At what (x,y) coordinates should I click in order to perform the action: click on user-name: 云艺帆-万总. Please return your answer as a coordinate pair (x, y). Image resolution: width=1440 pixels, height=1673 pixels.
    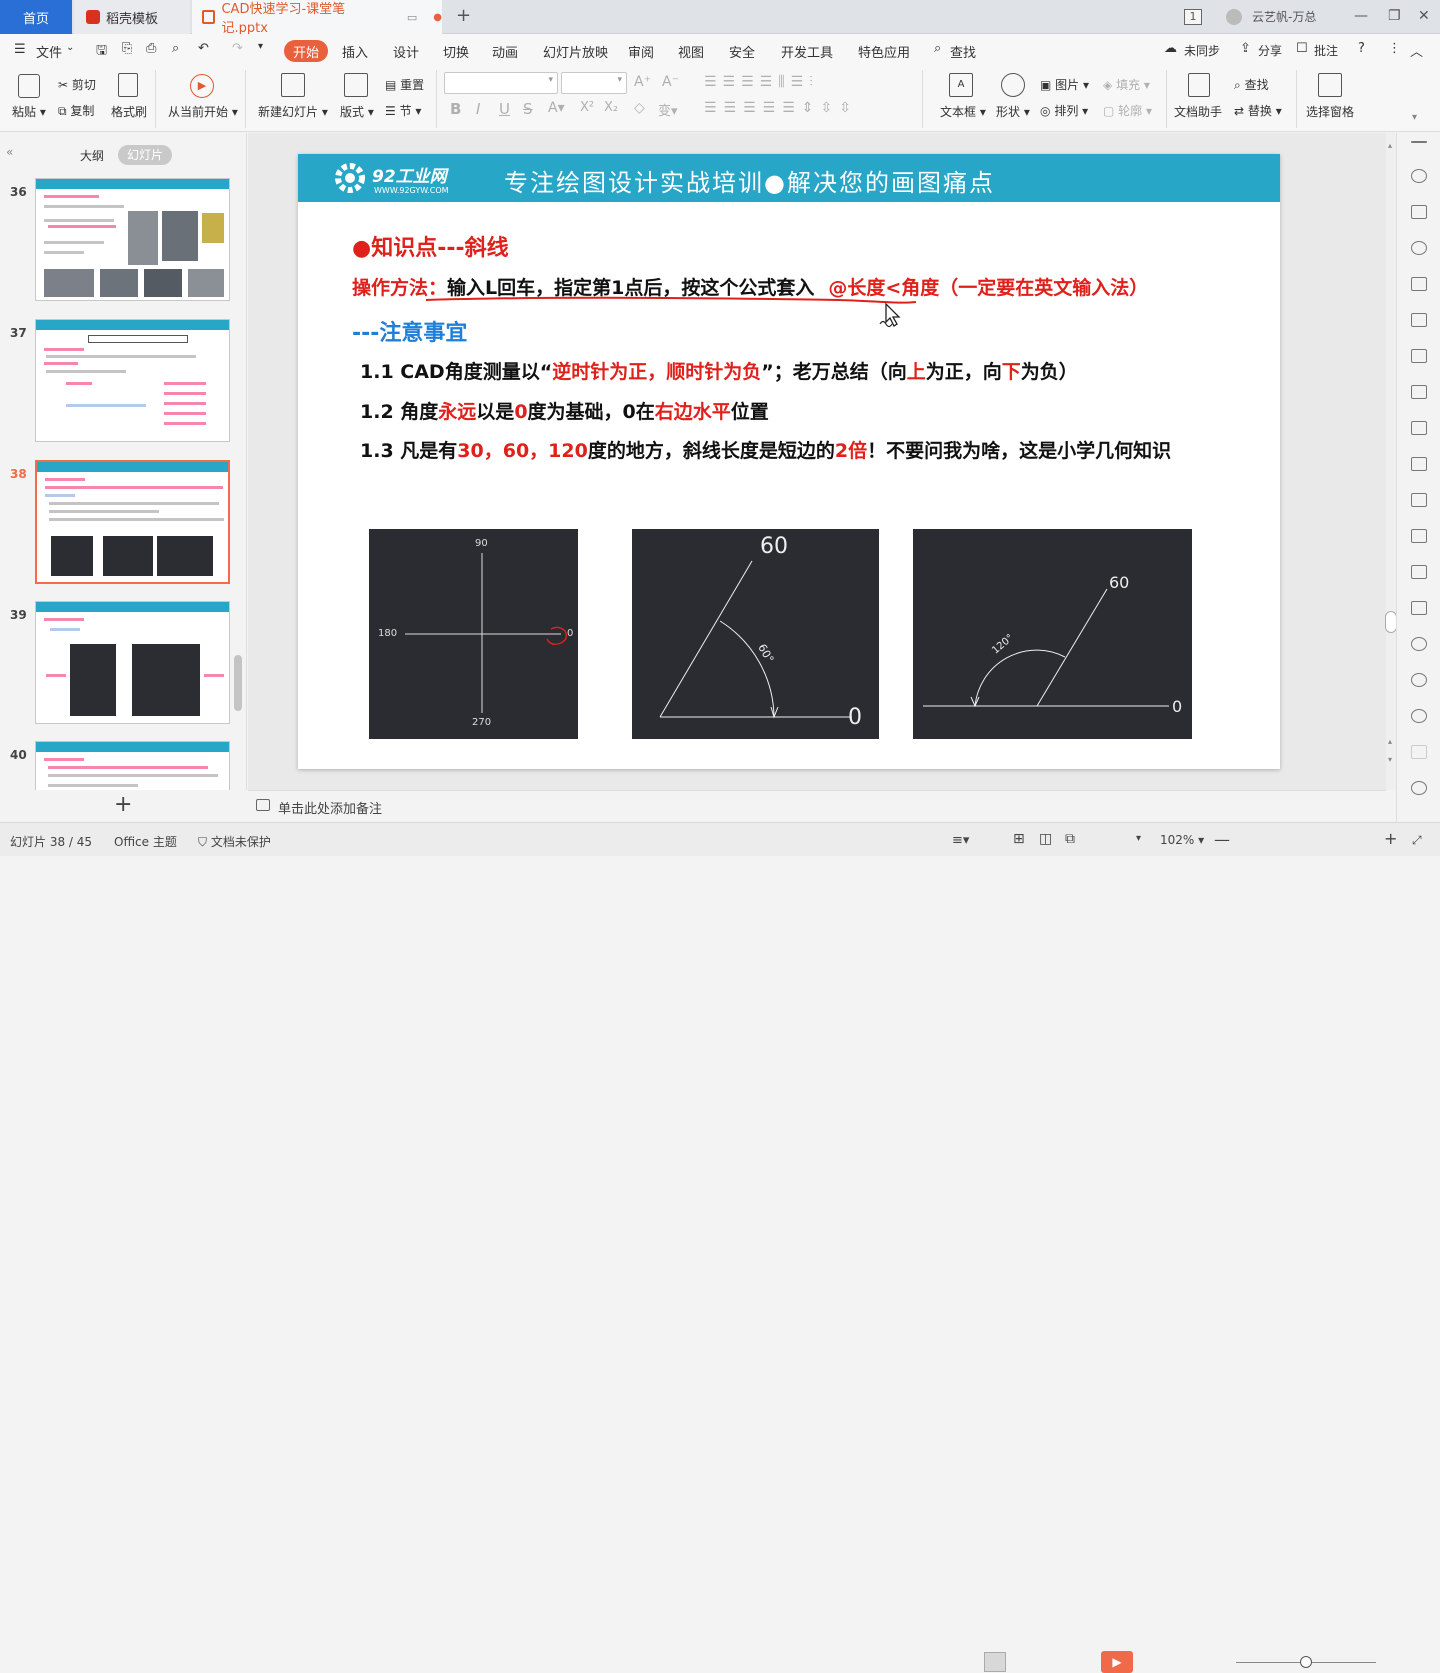
    Looking at the image, I should click on (1284, 16).